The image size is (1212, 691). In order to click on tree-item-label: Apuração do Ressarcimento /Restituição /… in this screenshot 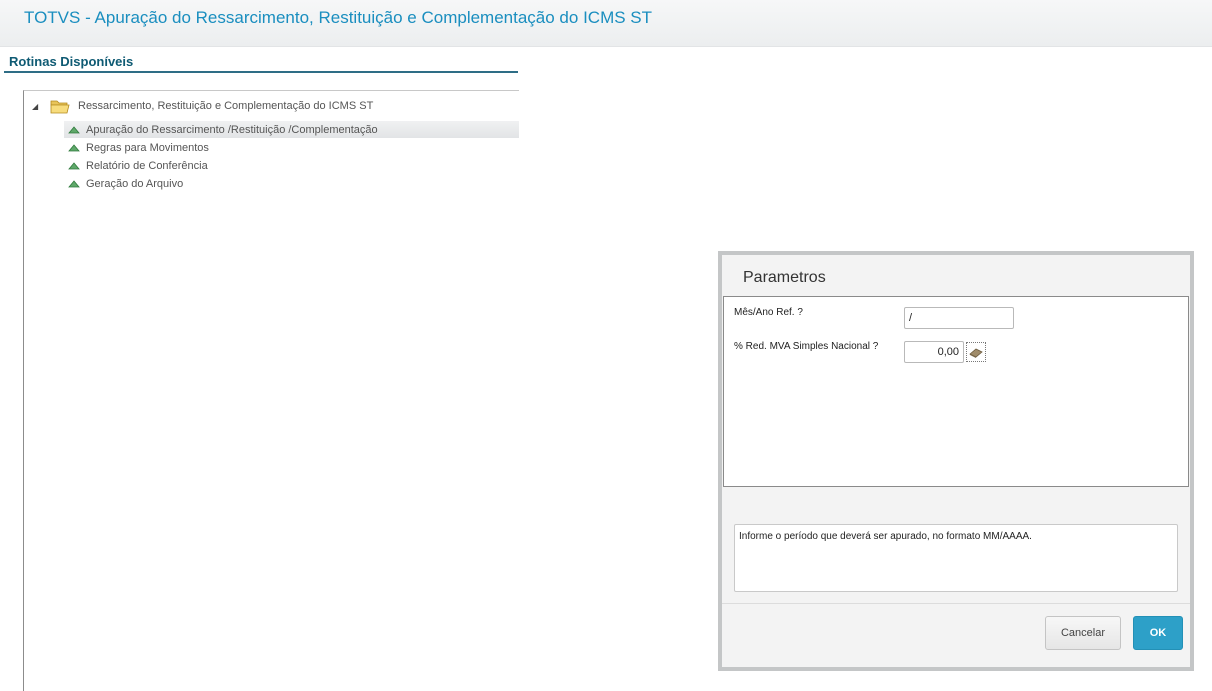, I will do `click(232, 129)`.